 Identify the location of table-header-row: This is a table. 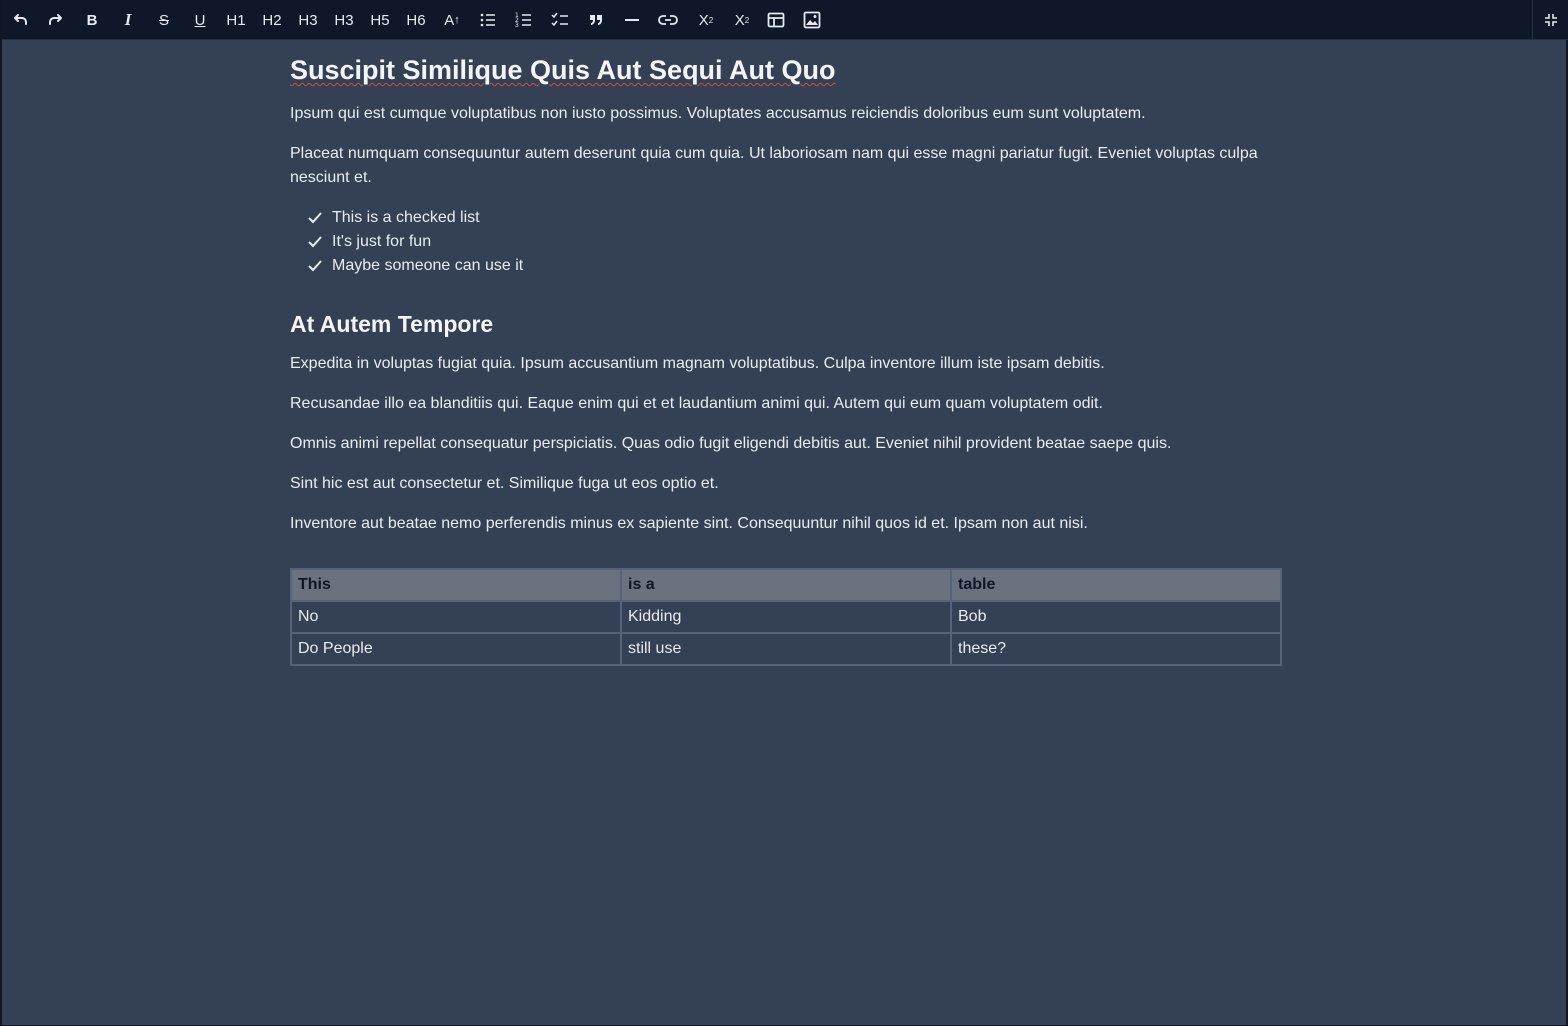
(786, 585).